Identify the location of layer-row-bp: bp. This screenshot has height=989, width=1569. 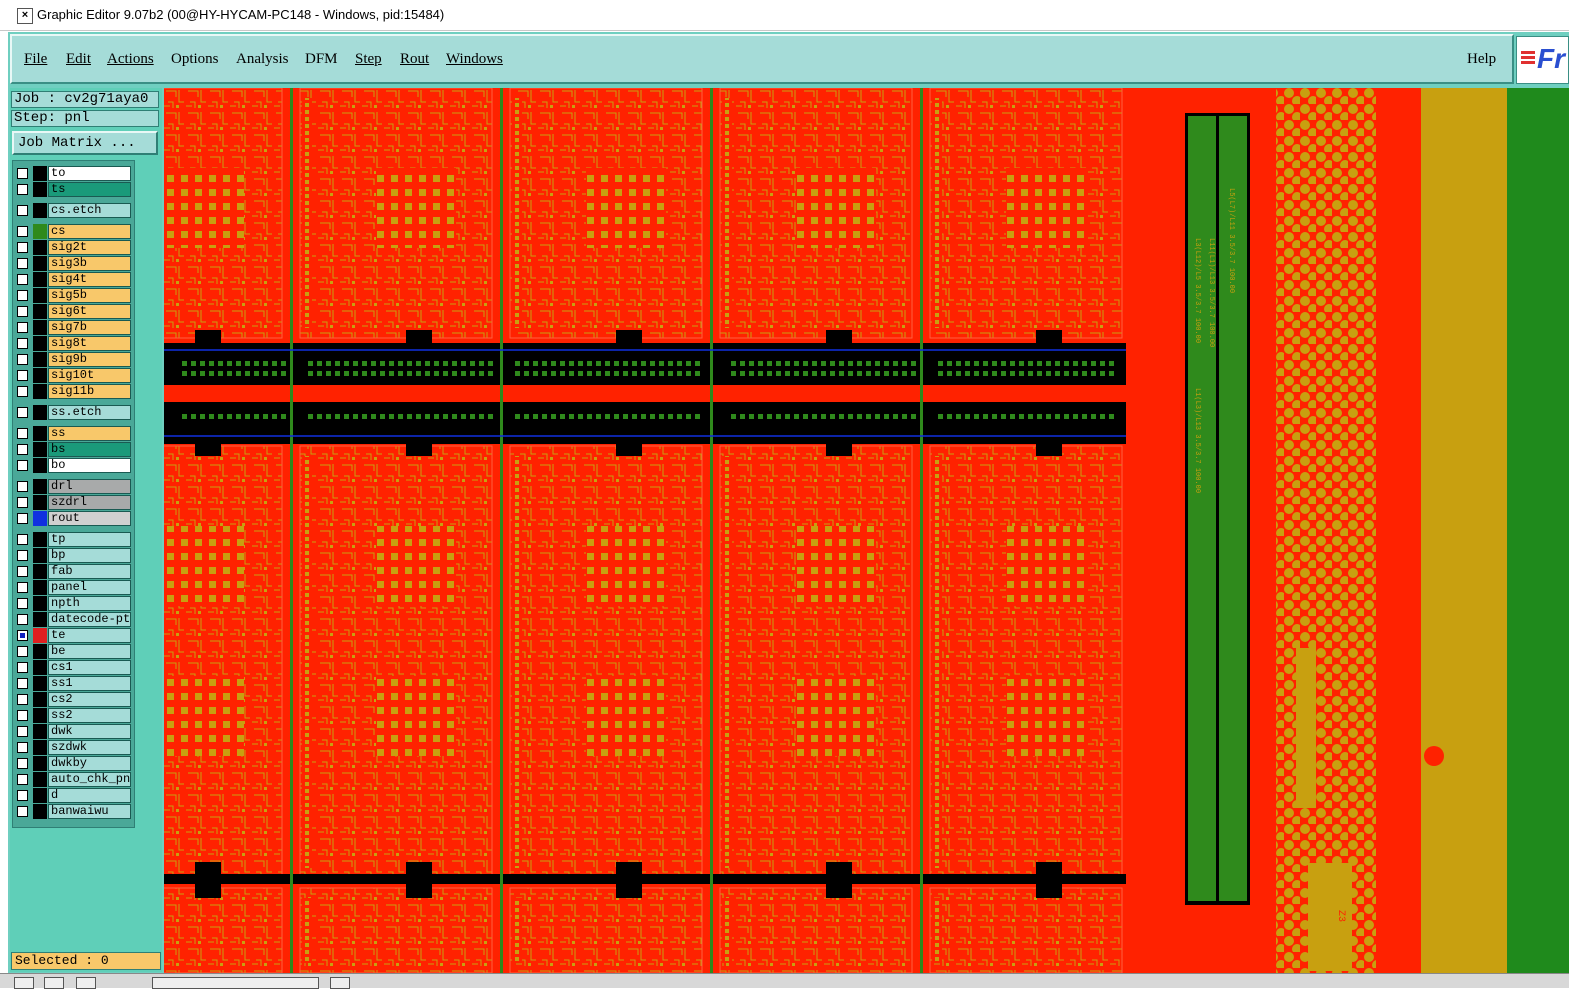
(73, 555).